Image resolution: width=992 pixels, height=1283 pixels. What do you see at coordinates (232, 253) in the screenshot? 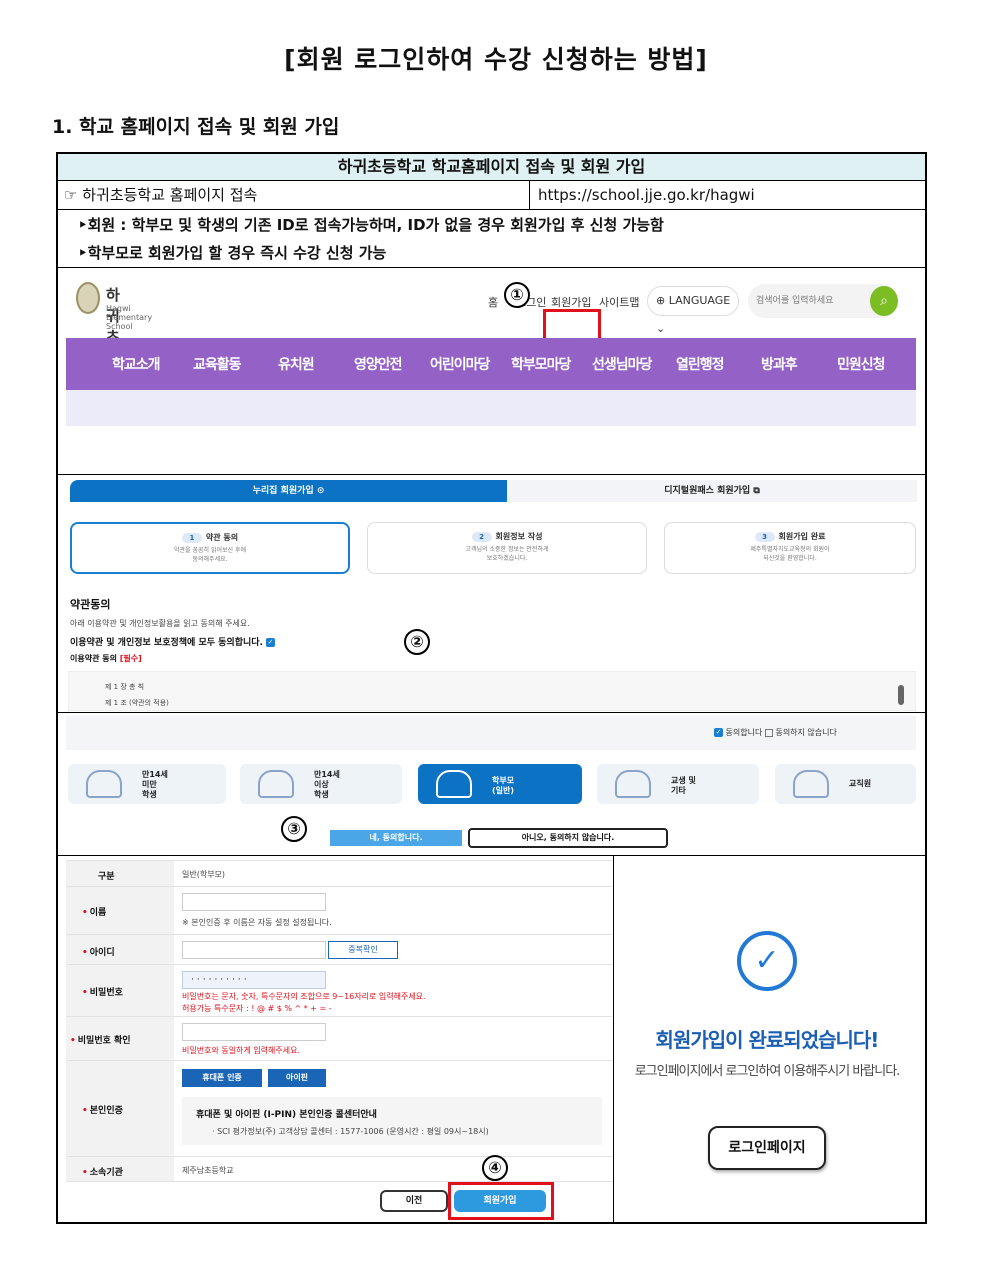
I see `note-parent: ‣학부모로 회원가입 할 경우 즉시 수강 신청 가능` at bounding box center [232, 253].